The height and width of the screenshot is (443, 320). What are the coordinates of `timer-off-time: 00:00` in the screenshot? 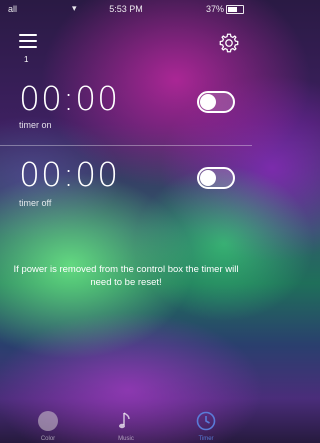 It's located at (69, 174).